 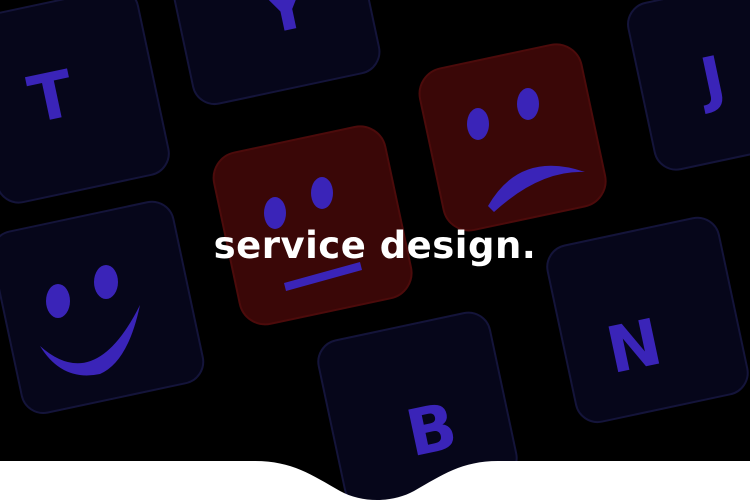 What do you see at coordinates (375, 480) in the screenshot?
I see `bottom-wave-divider` at bounding box center [375, 480].